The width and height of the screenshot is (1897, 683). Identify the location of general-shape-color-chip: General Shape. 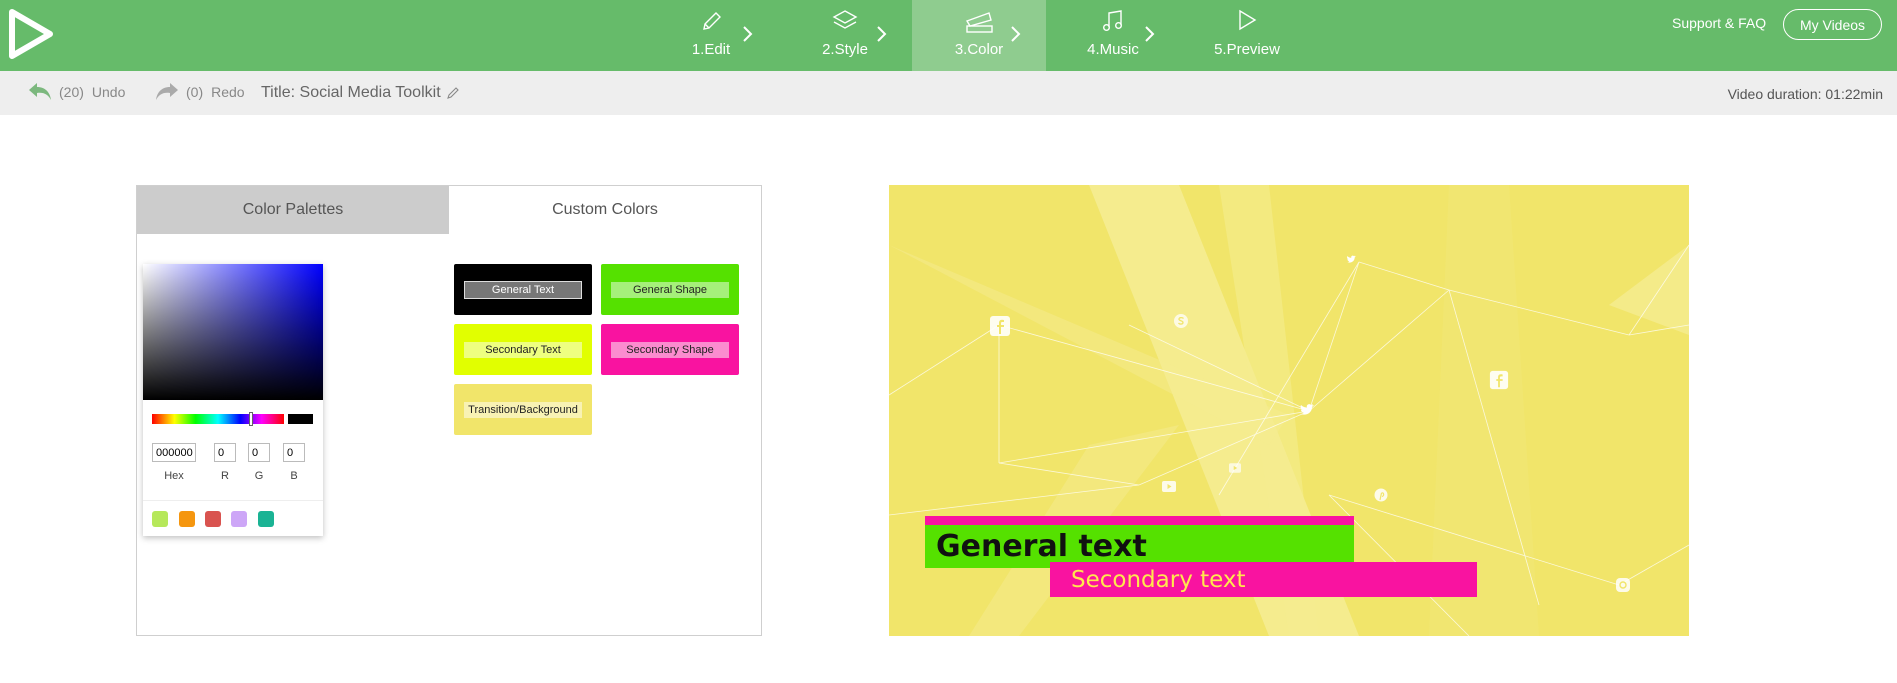
(670, 289).